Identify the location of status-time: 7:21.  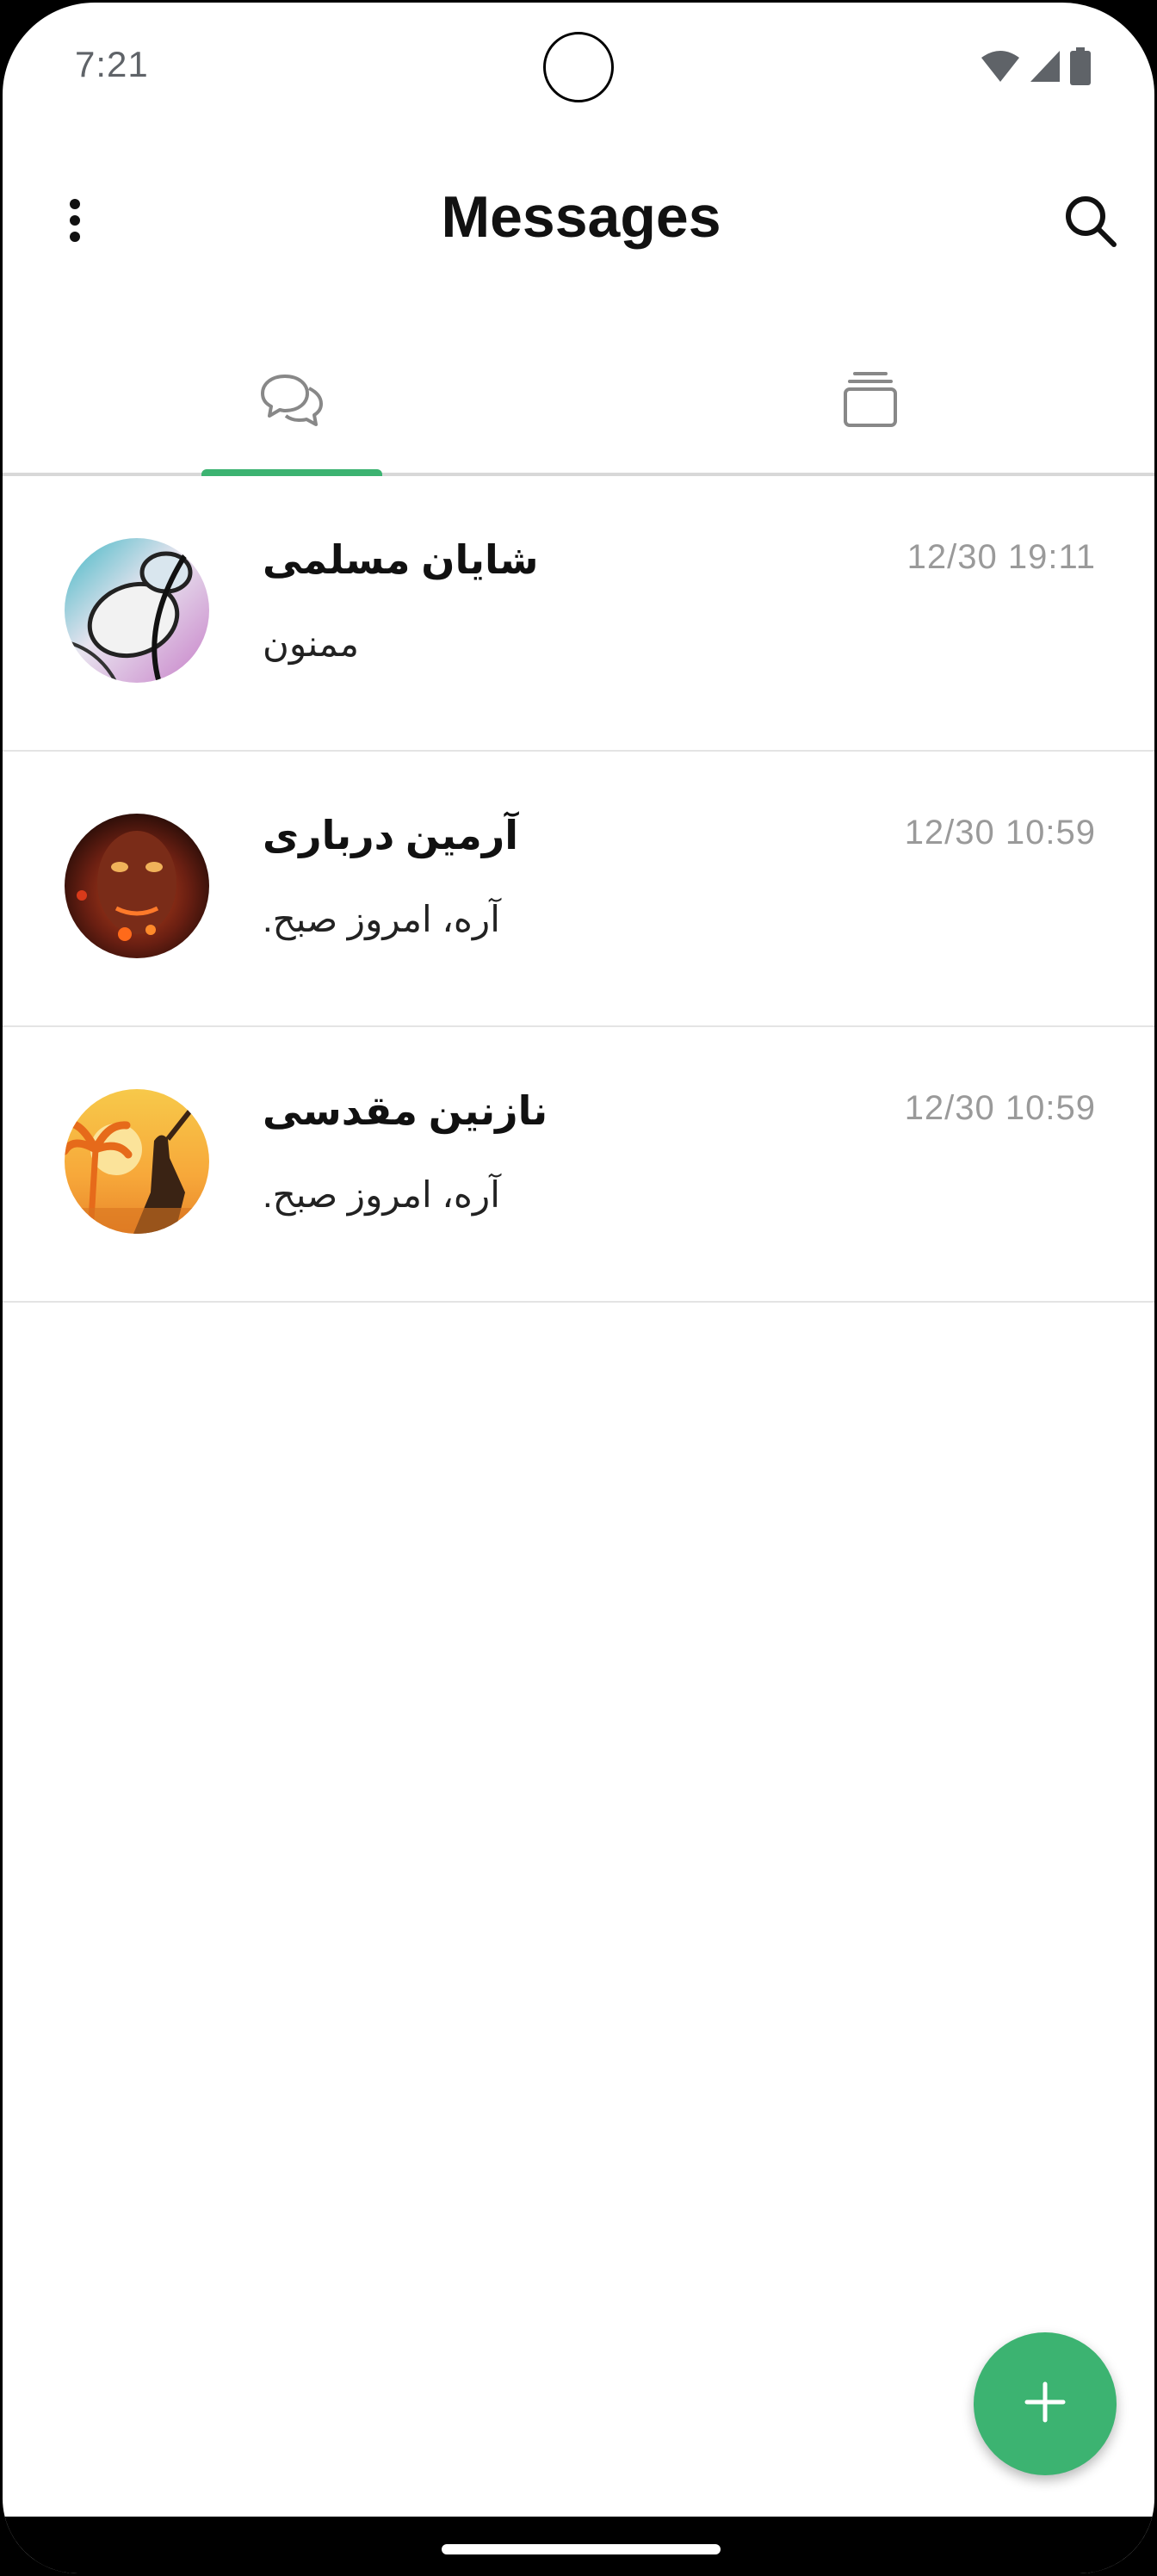
(112, 64).